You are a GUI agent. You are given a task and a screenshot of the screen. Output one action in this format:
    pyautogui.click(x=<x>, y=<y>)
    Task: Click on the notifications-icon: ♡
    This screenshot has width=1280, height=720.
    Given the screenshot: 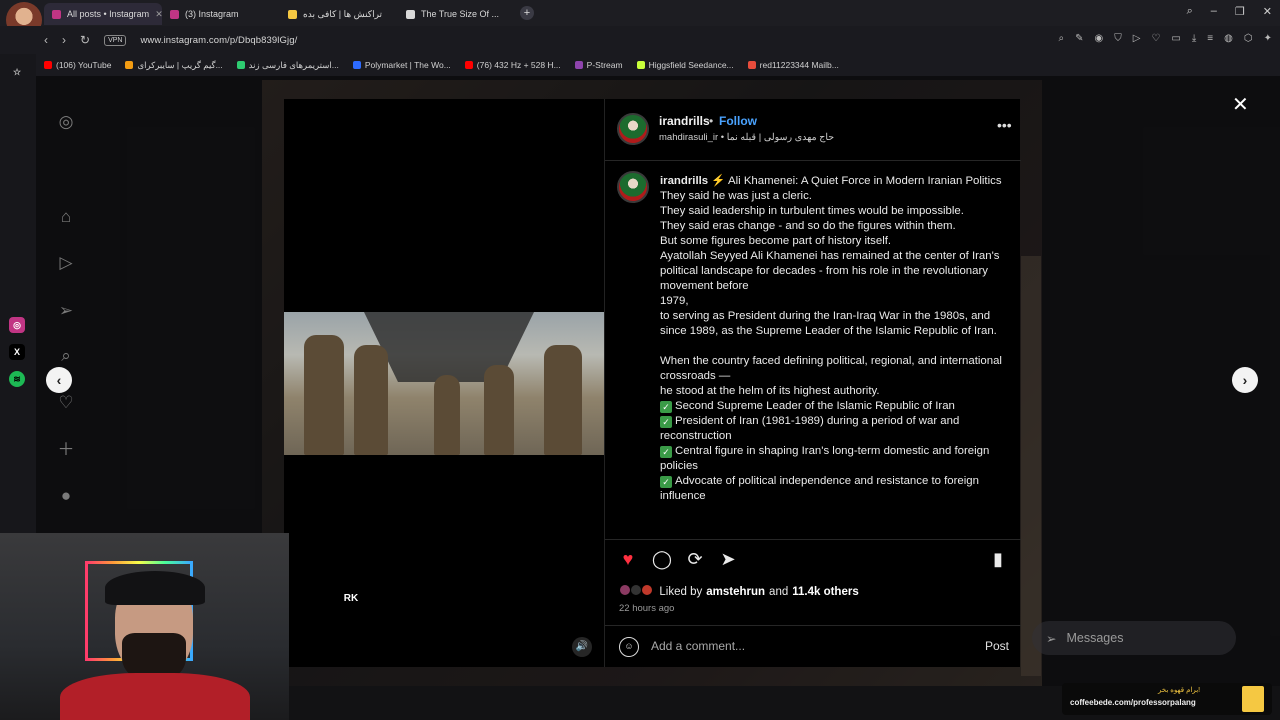 What is the action you would take?
    pyautogui.click(x=66, y=403)
    